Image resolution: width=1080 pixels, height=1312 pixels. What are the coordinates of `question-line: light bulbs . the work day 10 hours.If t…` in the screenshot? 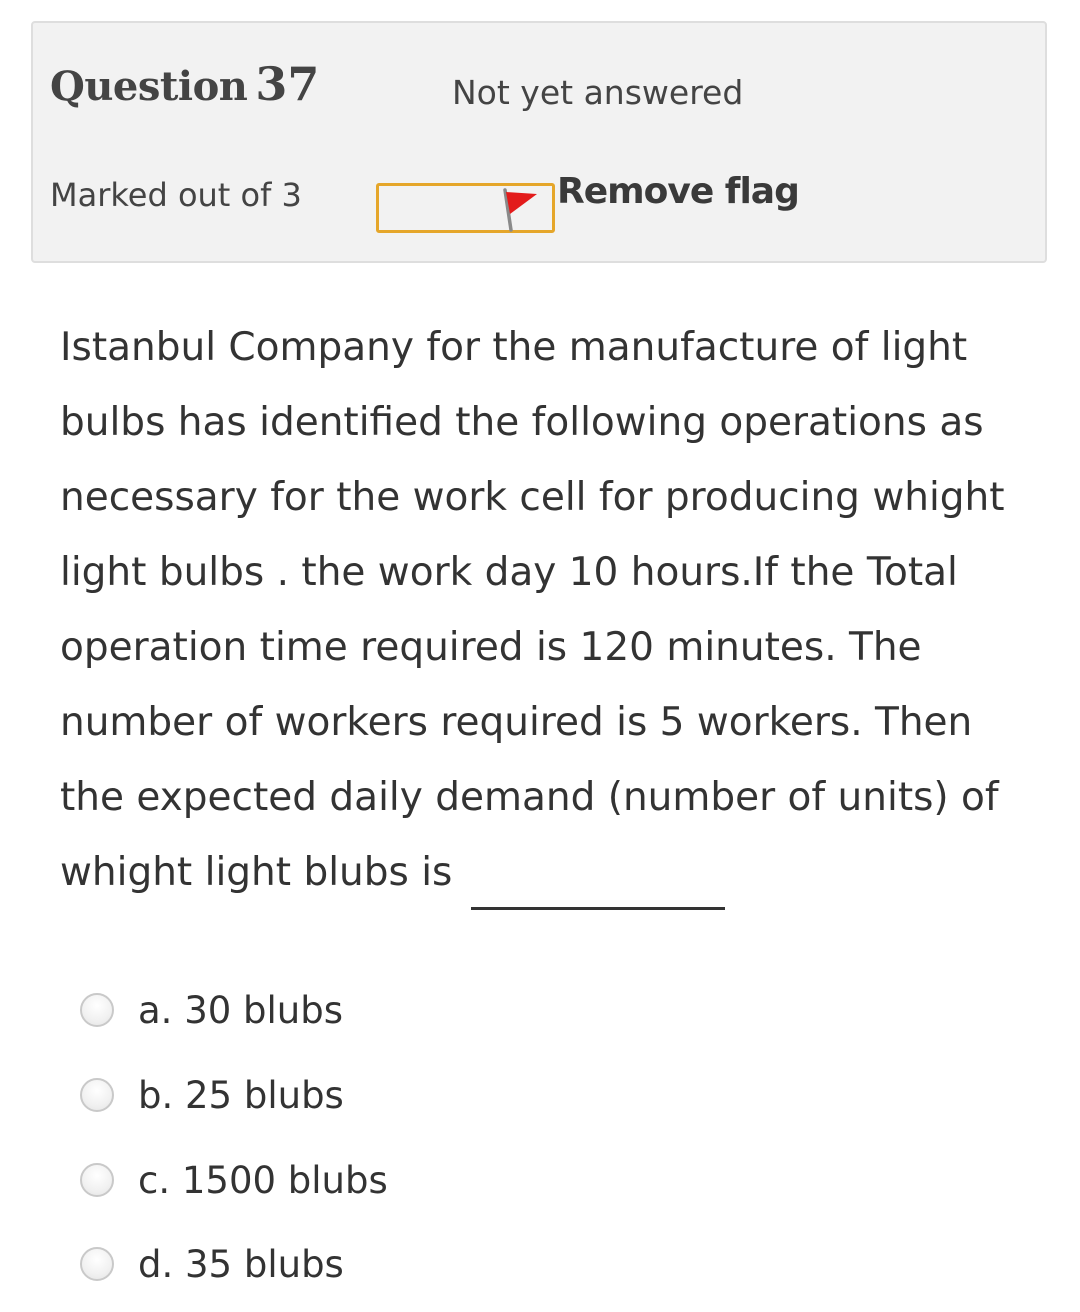 It's located at (509, 572).